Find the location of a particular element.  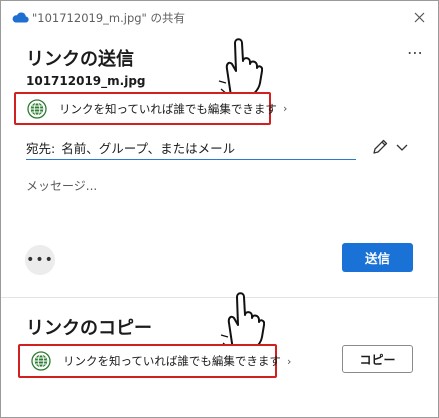

chevron-down-icon is located at coordinates (402, 147).